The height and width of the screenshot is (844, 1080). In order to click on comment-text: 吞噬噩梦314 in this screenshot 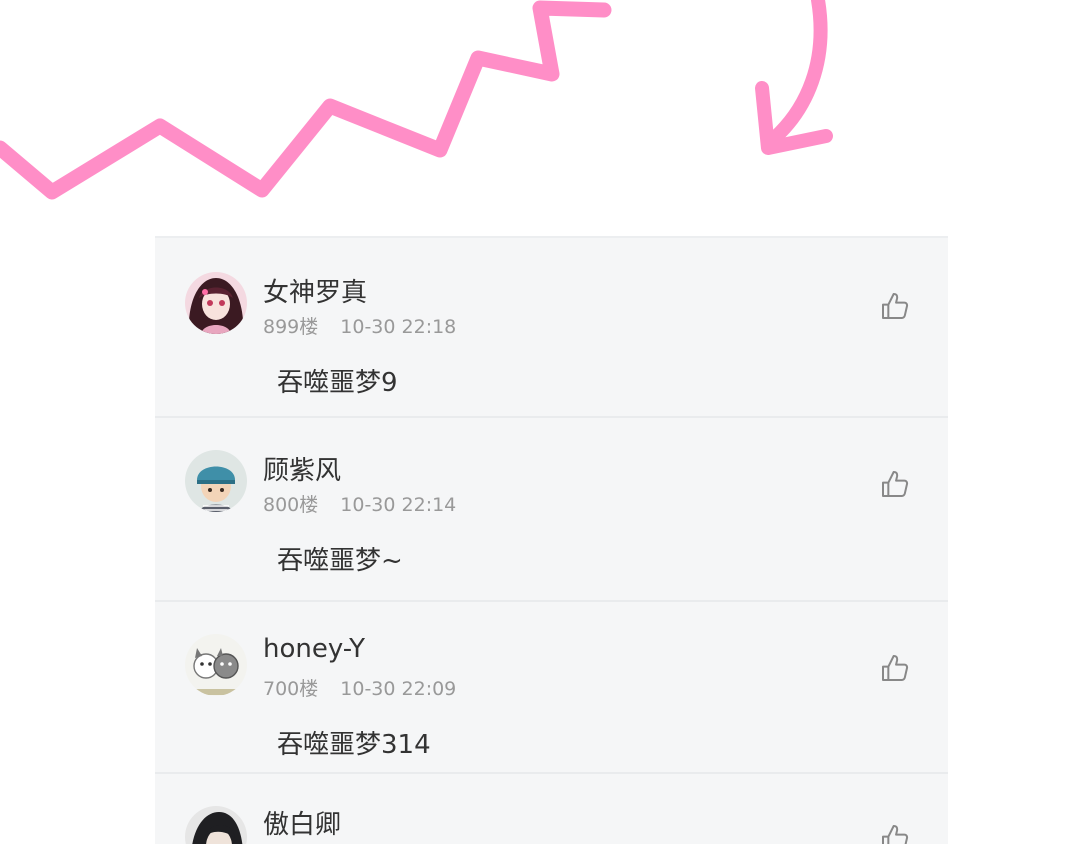, I will do `click(354, 745)`.